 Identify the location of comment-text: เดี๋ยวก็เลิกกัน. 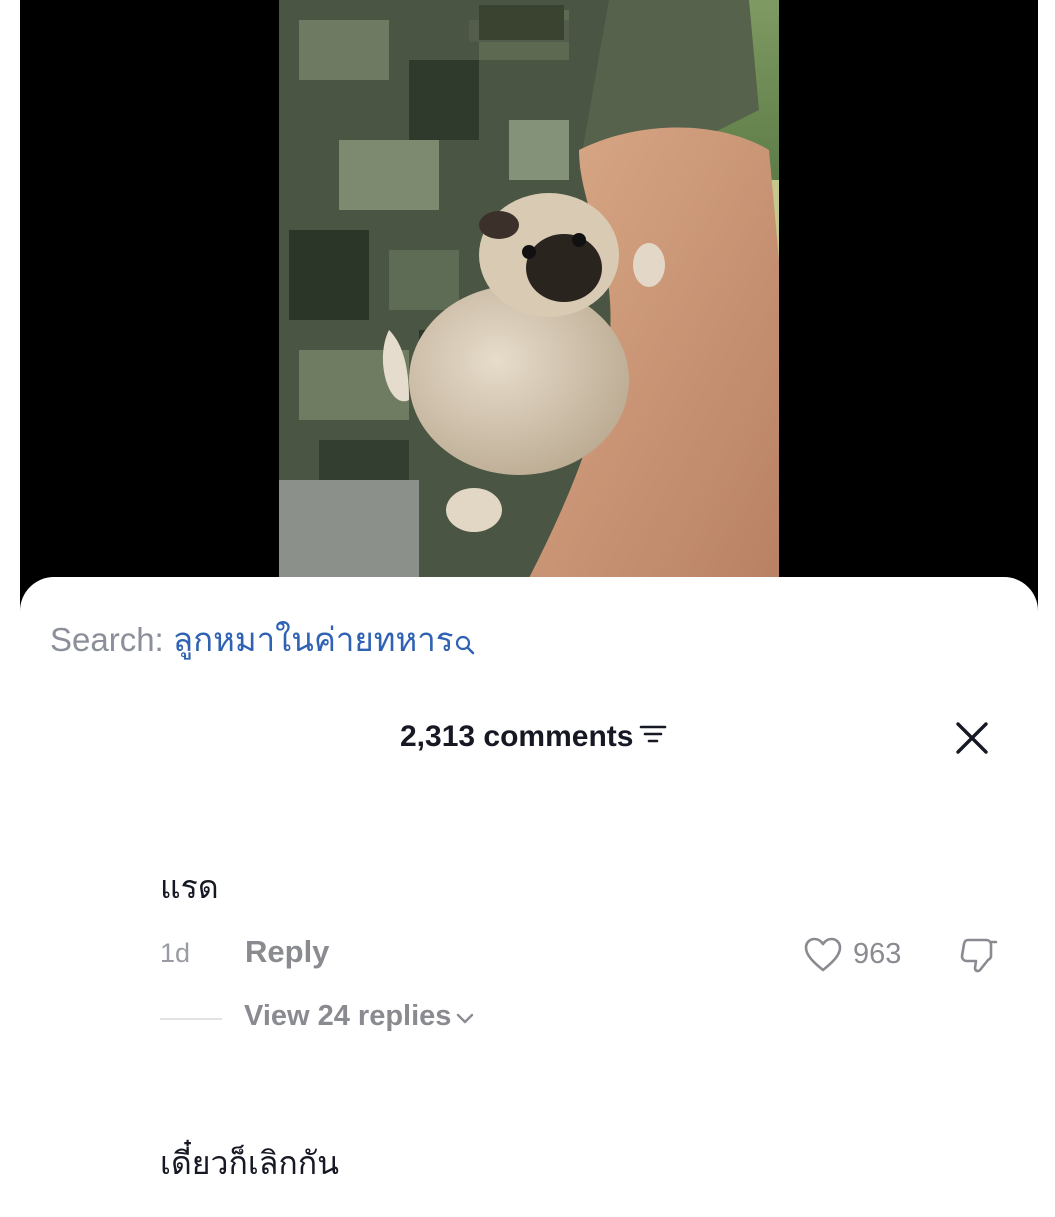
(249, 1163).